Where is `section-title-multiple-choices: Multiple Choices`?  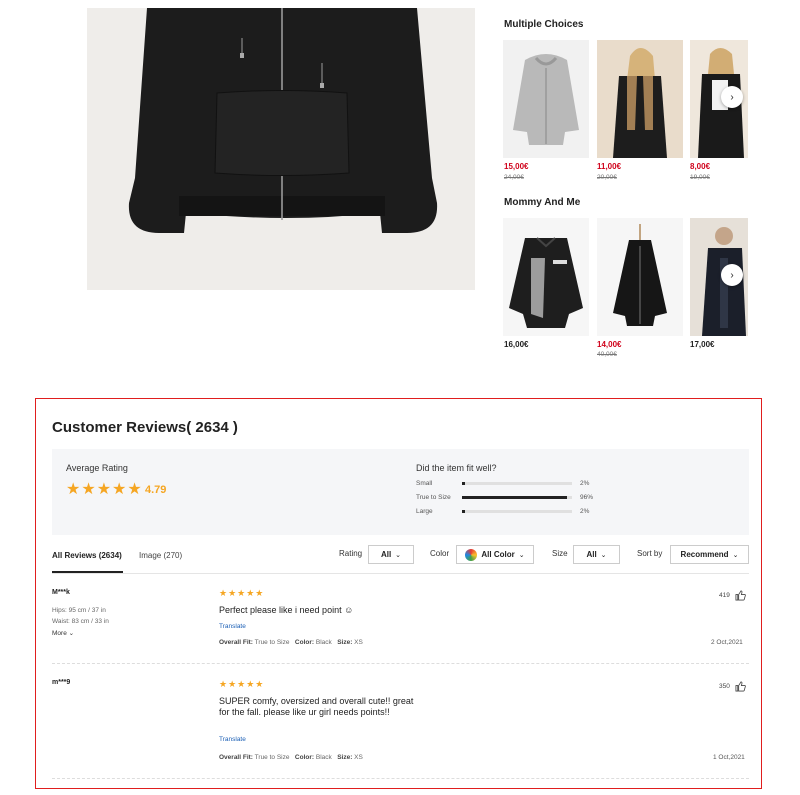
section-title-multiple-choices: Multiple Choices is located at coordinates (544, 24).